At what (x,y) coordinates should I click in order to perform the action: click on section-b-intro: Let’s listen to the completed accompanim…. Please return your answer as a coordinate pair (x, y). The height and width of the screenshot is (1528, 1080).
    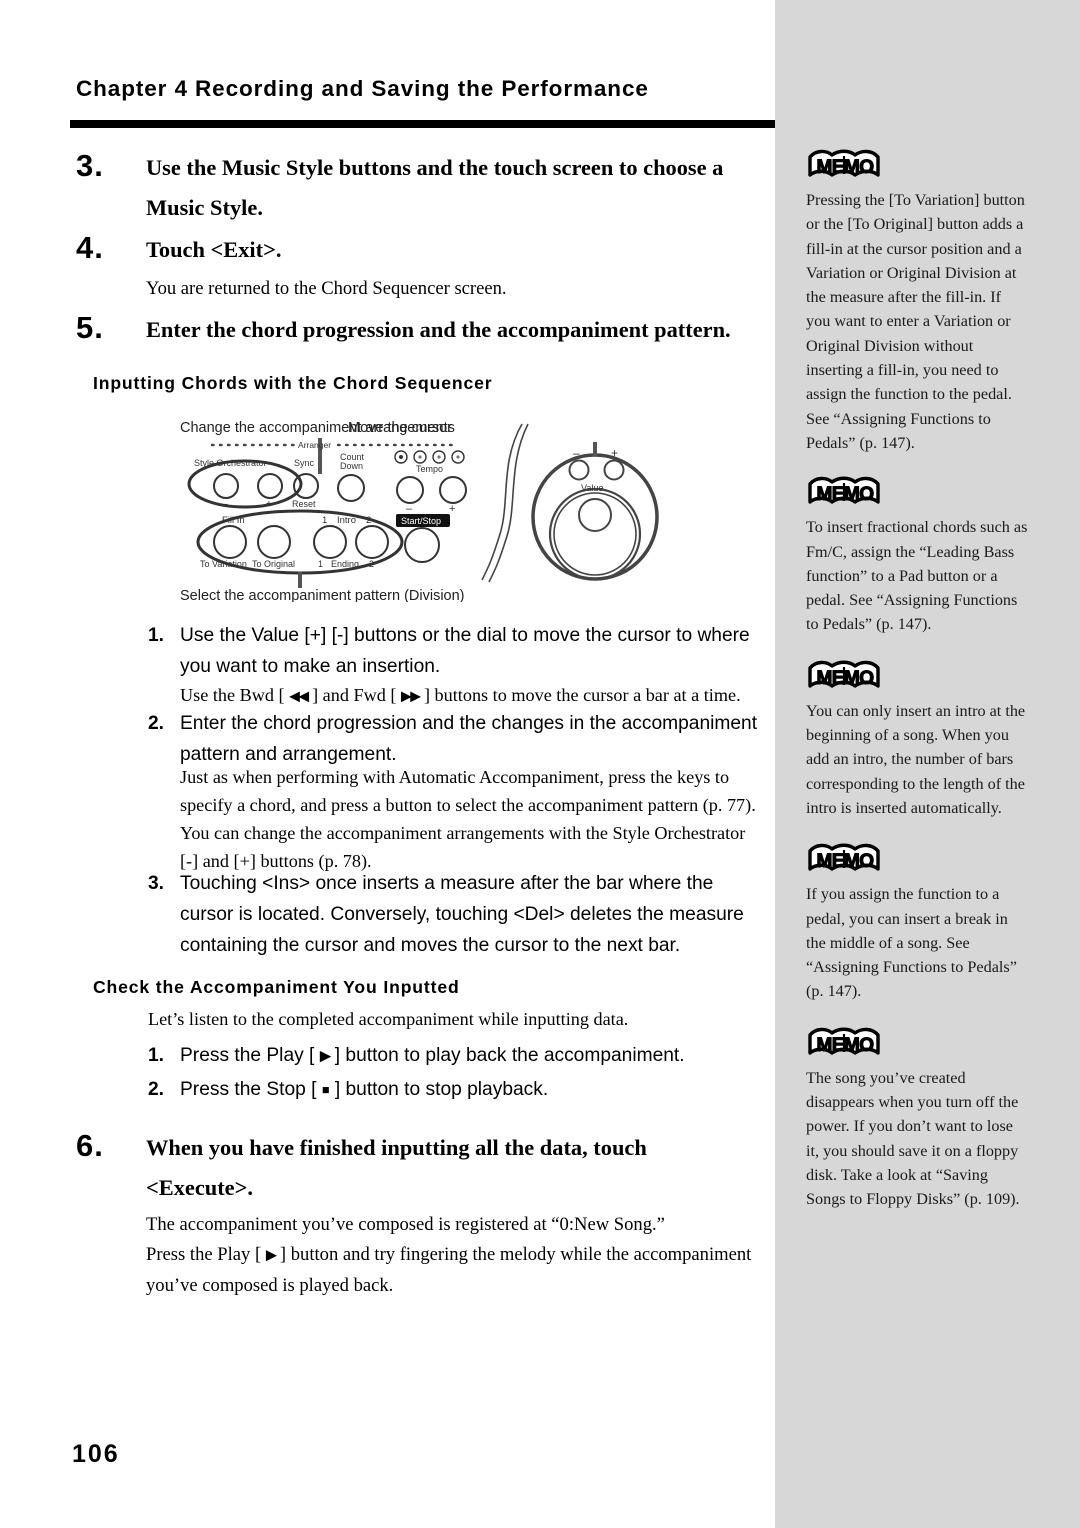
    Looking at the image, I should click on (388, 1019).